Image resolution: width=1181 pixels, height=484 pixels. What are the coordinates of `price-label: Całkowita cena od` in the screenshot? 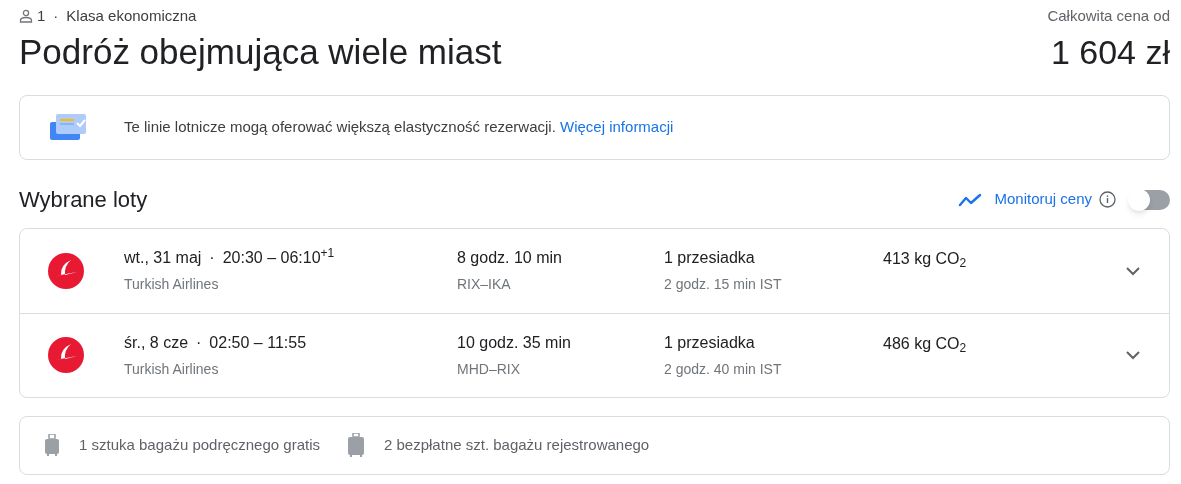 It's located at (1108, 16).